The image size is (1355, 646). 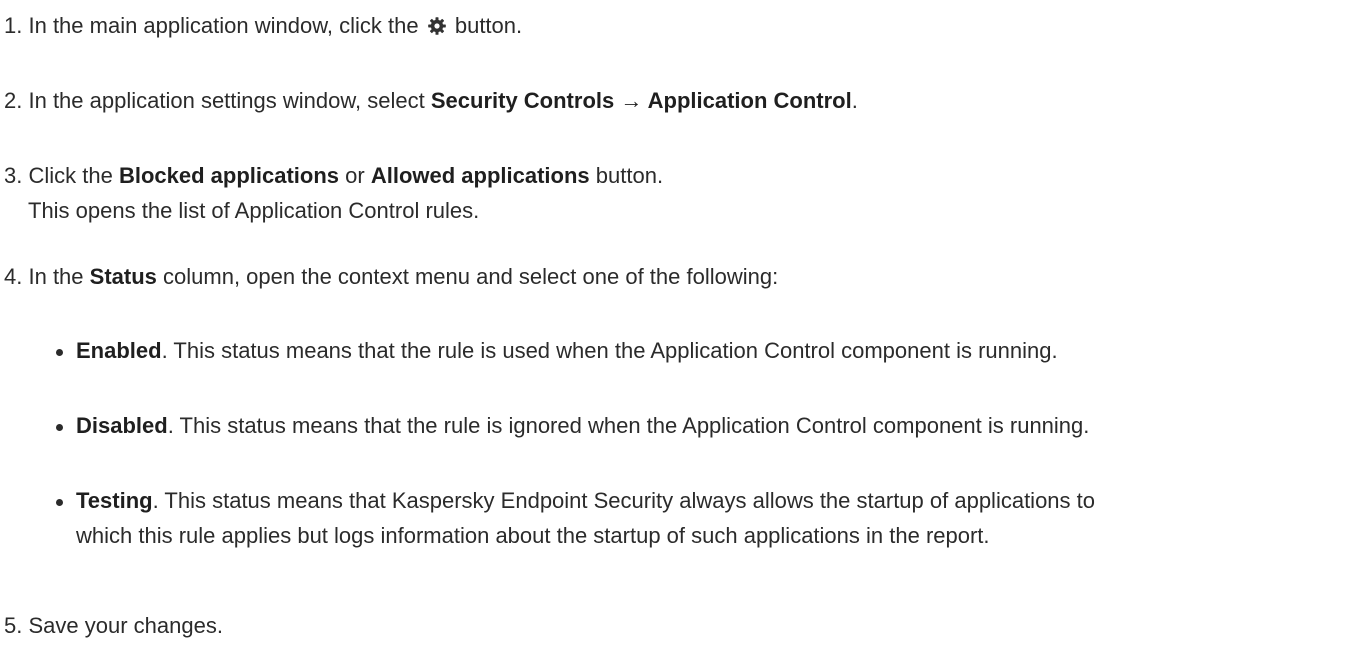 I want to click on ui-column-name: Status, so click(x=123, y=276).